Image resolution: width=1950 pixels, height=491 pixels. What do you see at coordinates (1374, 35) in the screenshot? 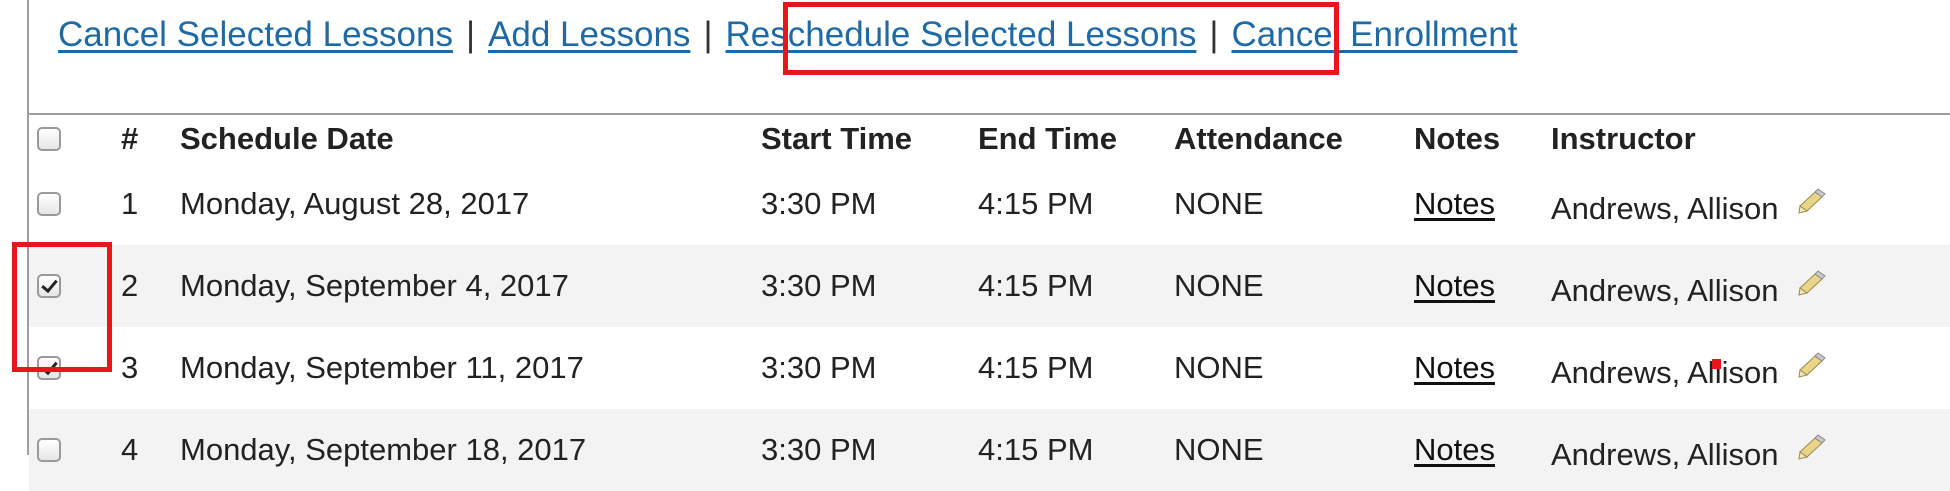
I see `cancel-enrollment-link: Cancel Enrollment` at bounding box center [1374, 35].